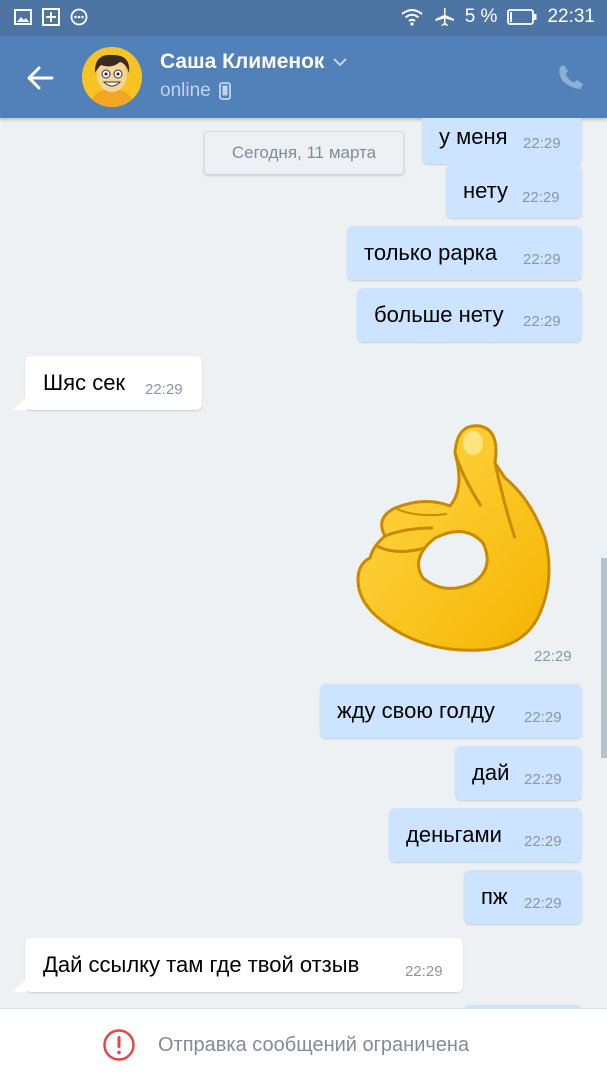  I want to click on cartoon-avatar-icon, so click(112, 77).